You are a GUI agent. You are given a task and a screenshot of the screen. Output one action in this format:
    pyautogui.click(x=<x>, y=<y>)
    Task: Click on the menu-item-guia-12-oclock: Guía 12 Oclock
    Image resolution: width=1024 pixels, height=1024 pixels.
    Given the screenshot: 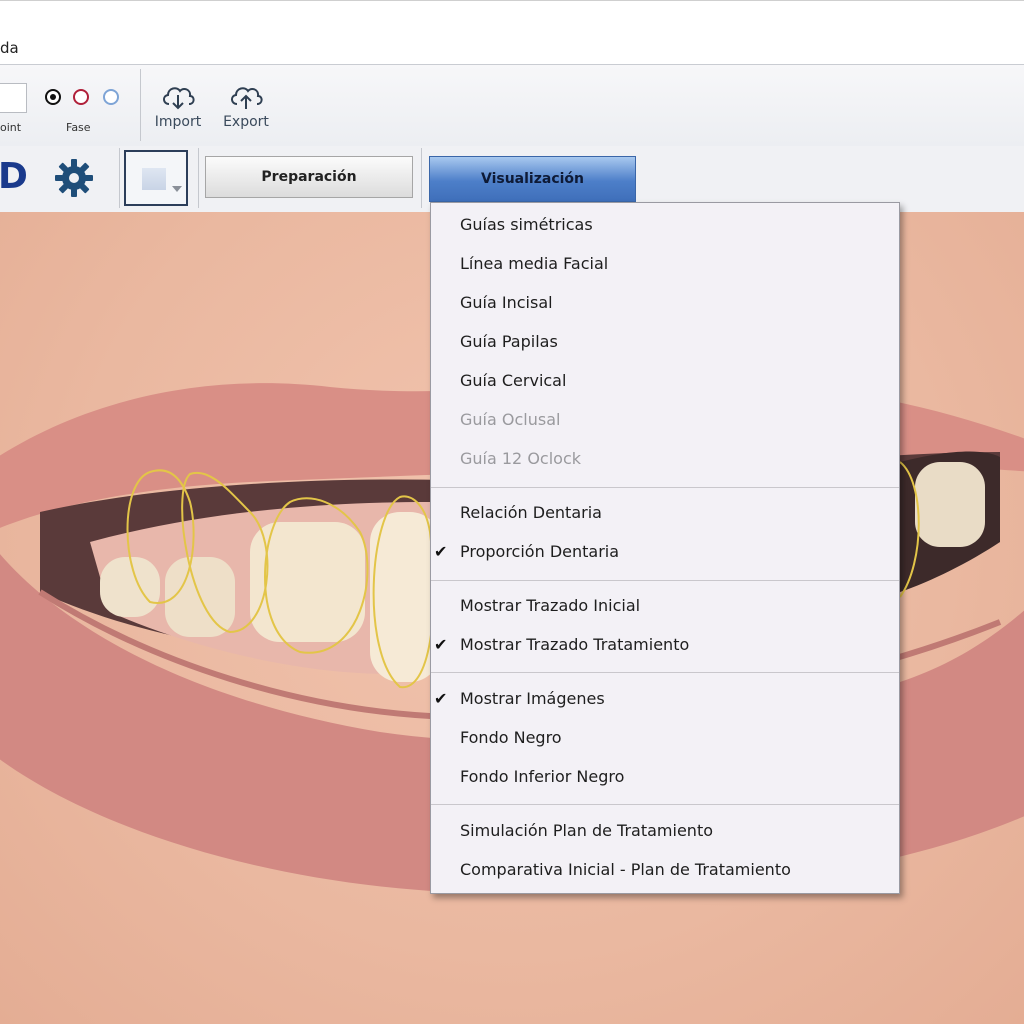 What is the action you would take?
    pyautogui.click(x=665, y=459)
    